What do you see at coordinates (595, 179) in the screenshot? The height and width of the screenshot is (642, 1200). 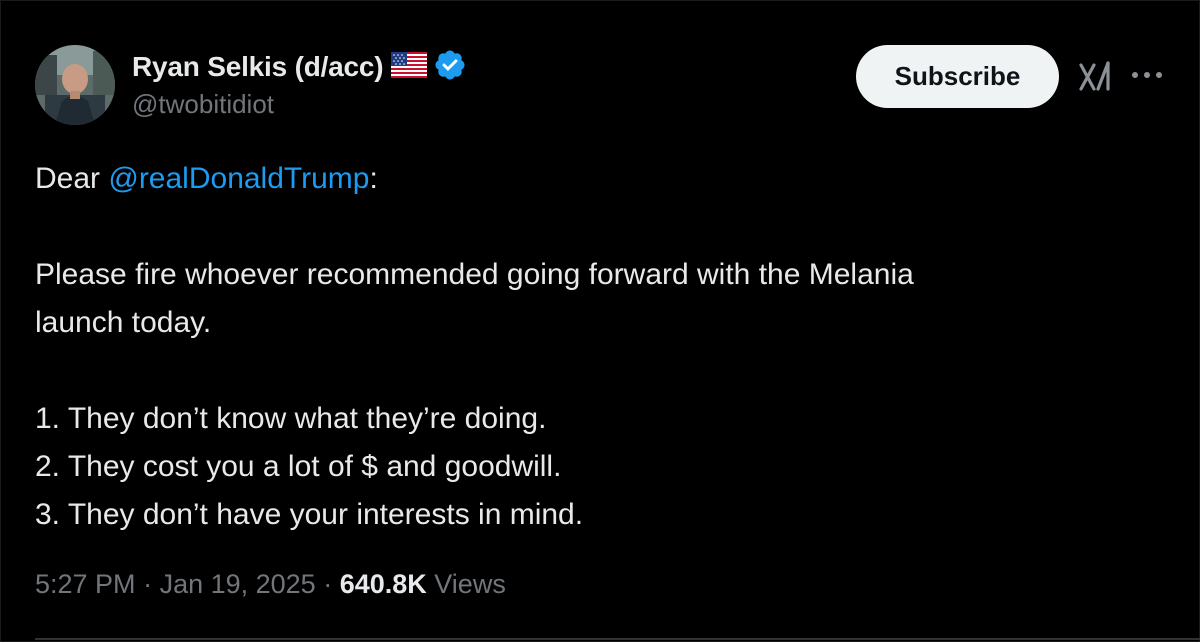 I see `tweet-greeting: Dear @realDonaldTrump:` at bounding box center [595, 179].